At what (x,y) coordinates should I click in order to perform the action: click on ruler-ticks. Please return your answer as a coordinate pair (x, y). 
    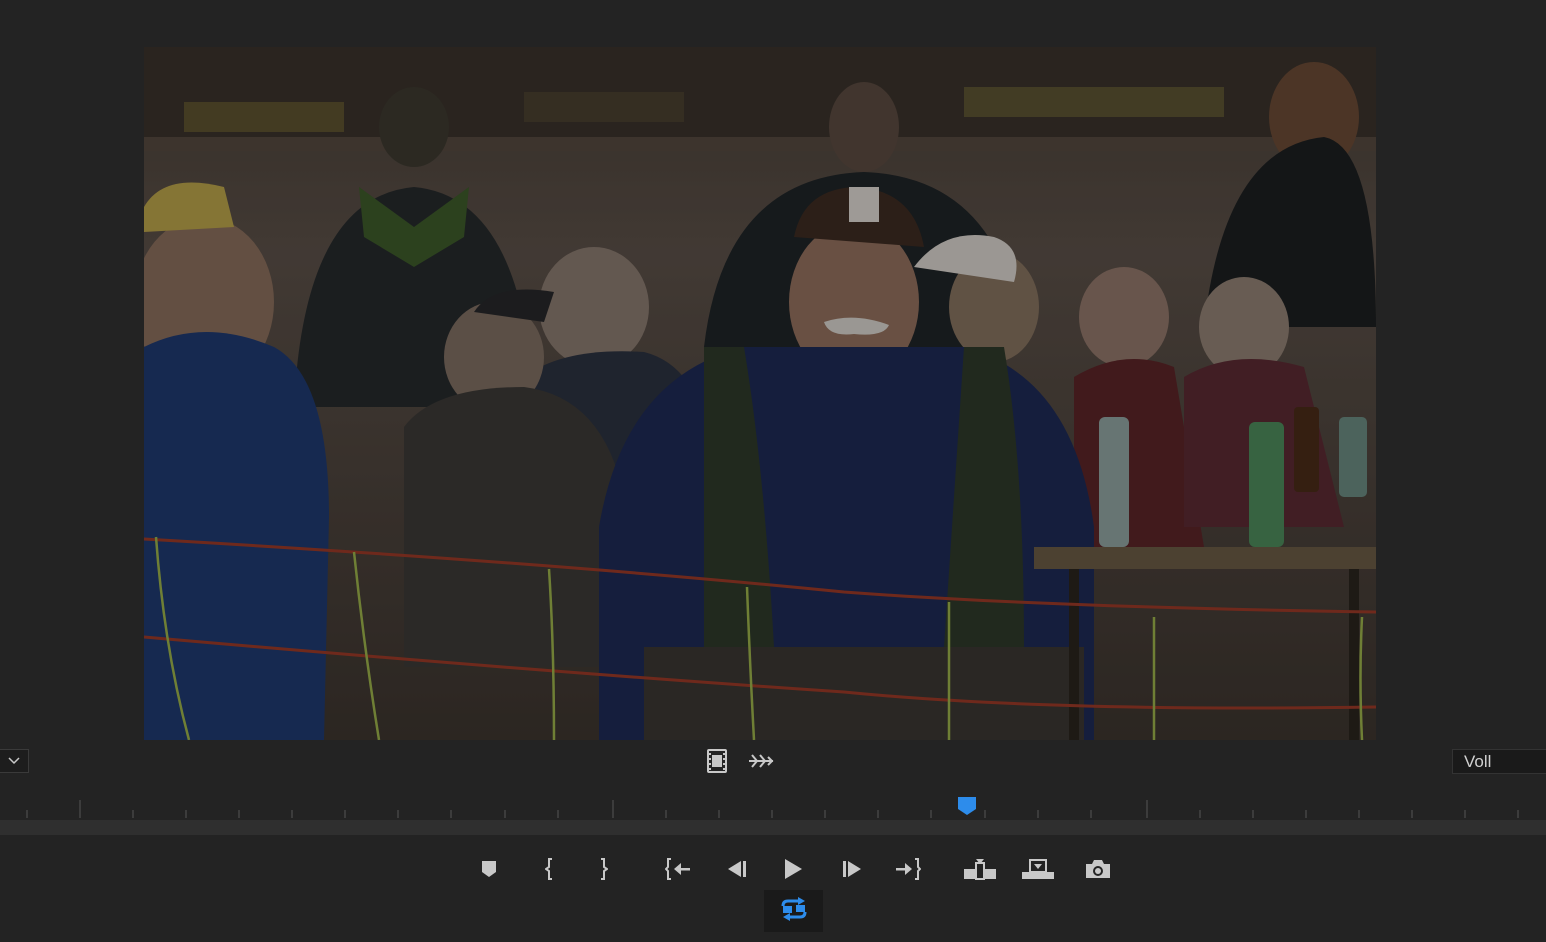
    Looking at the image, I should click on (772, 809).